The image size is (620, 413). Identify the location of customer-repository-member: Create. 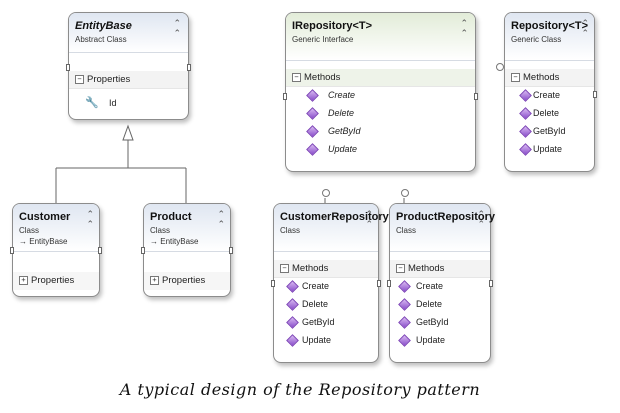
(326, 287).